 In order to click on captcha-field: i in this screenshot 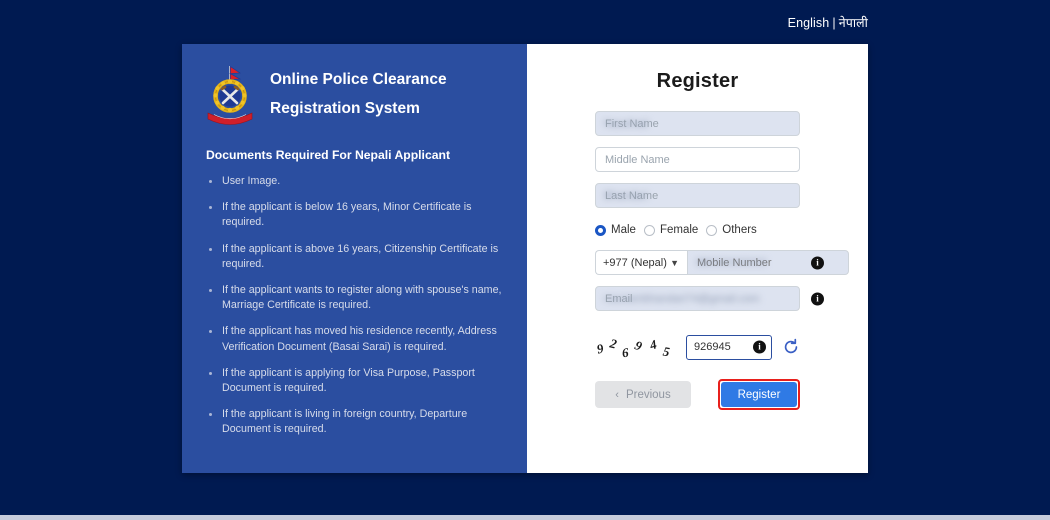, I will do `click(729, 347)`.